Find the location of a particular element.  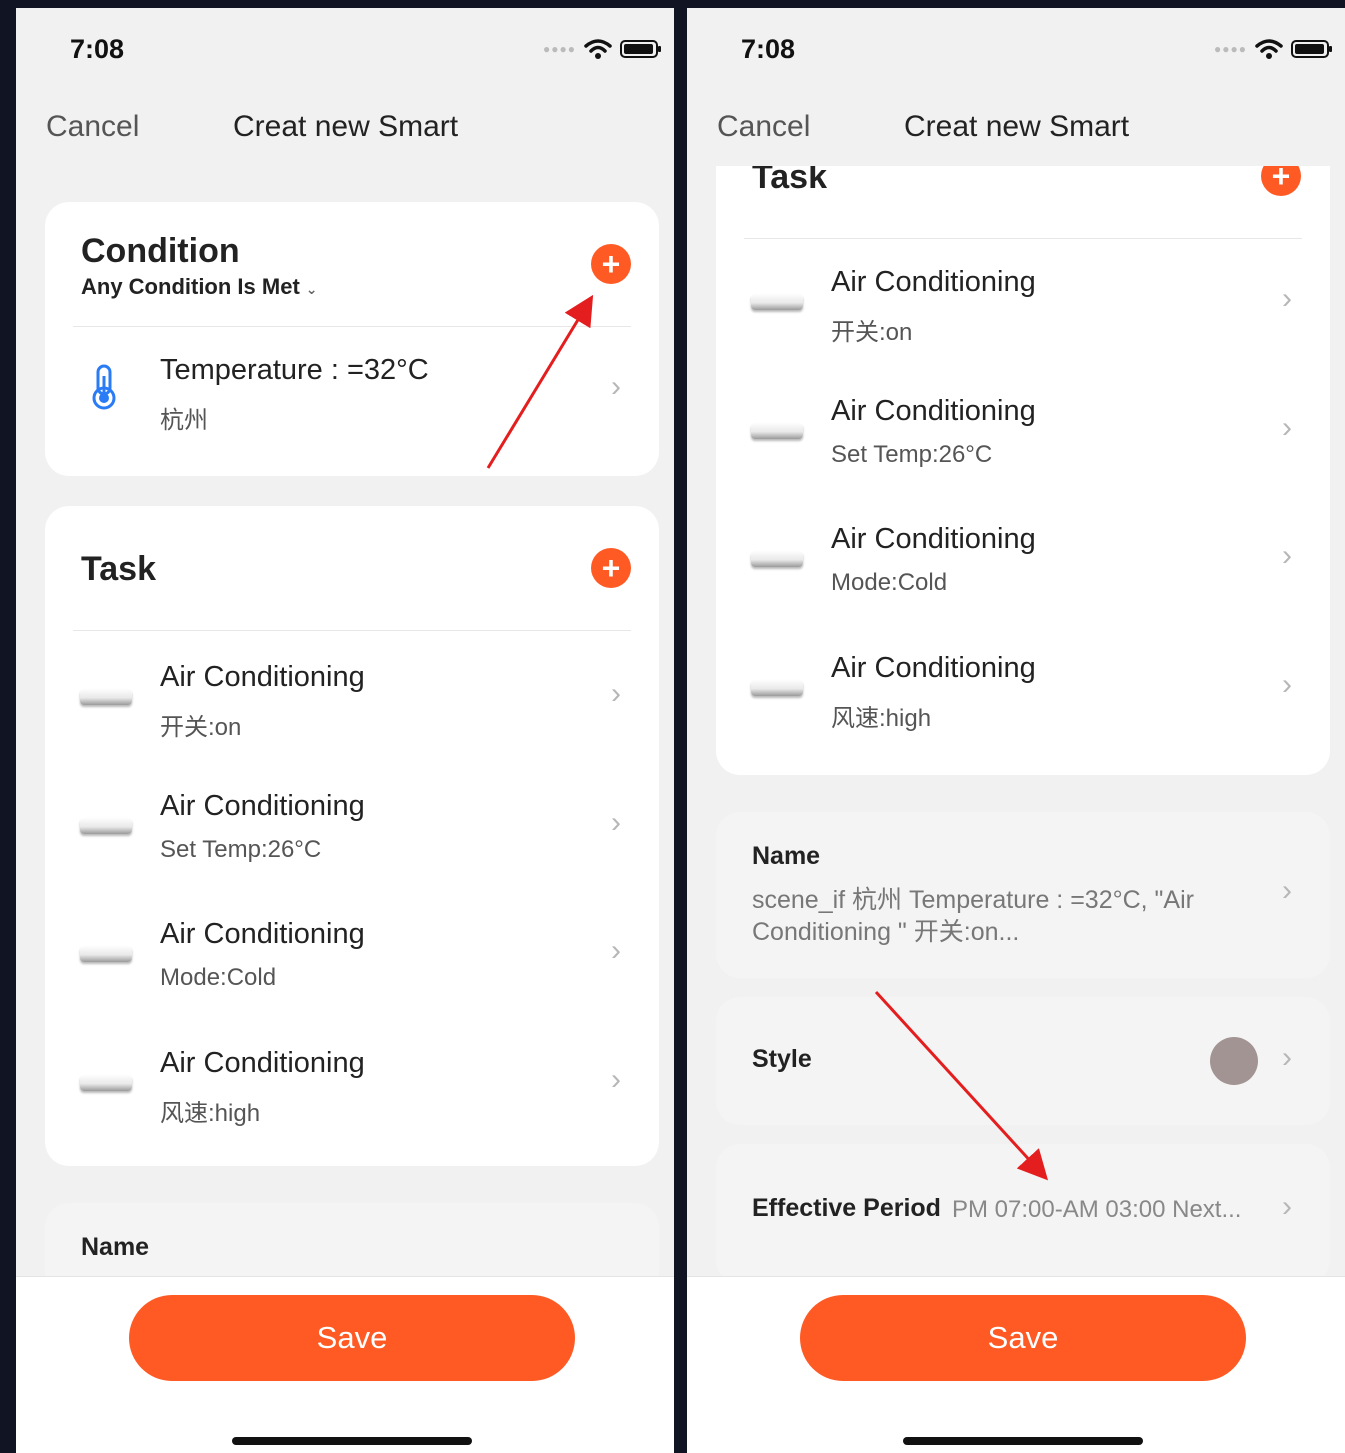

condition-item-title: Temperature : =32°C is located at coordinates (294, 370).